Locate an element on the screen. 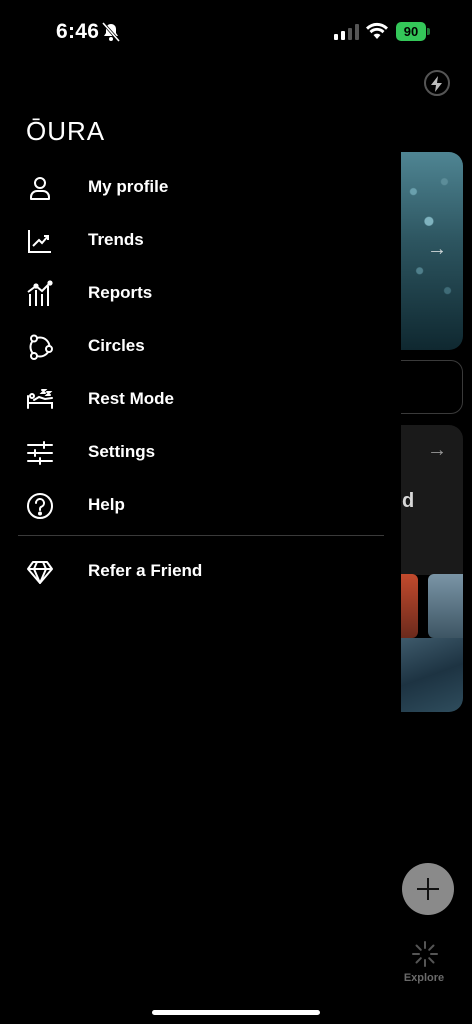 This screenshot has width=472, height=1024. menu-item-trends: Trends is located at coordinates (192, 240).